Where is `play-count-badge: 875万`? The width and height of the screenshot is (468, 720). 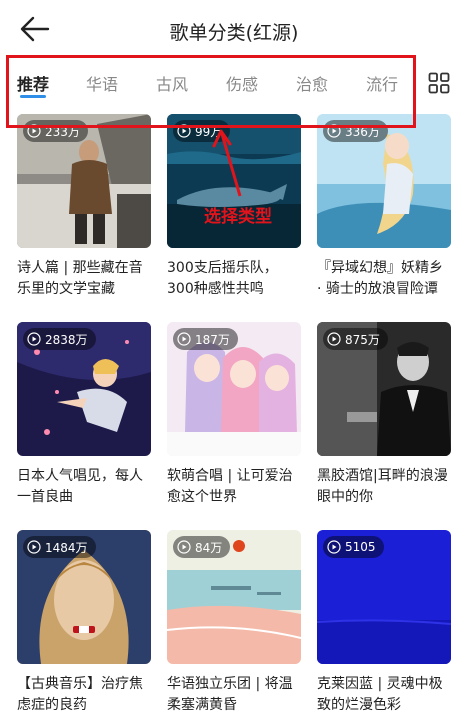
play-count-badge: 875万 is located at coordinates (355, 339).